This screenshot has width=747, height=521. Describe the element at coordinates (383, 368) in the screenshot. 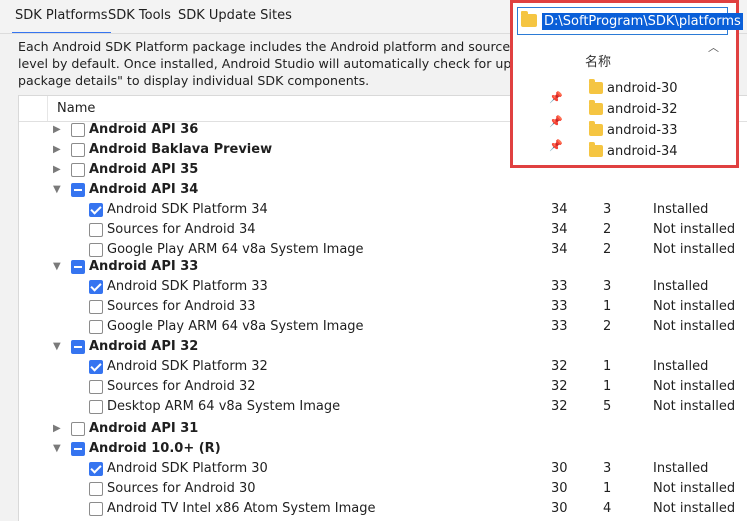

I see `table-row: Android SDK Platform 32 32 1 Installed` at that location.